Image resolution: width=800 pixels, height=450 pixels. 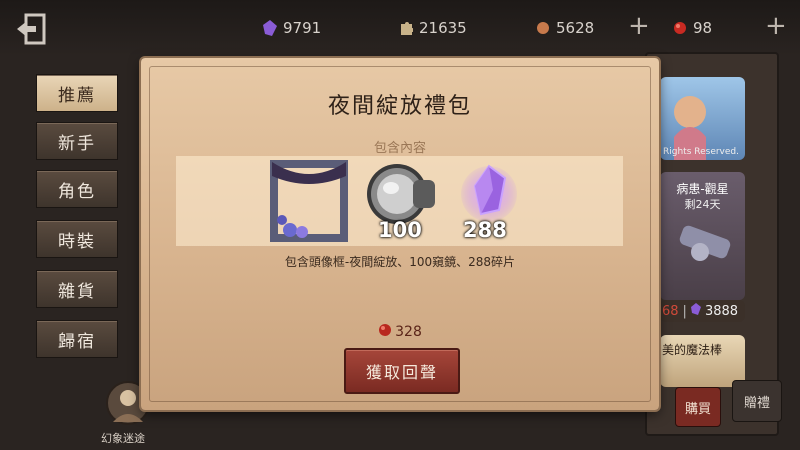 I want to click on fragment-currency: 21635, so click(x=433, y=28).